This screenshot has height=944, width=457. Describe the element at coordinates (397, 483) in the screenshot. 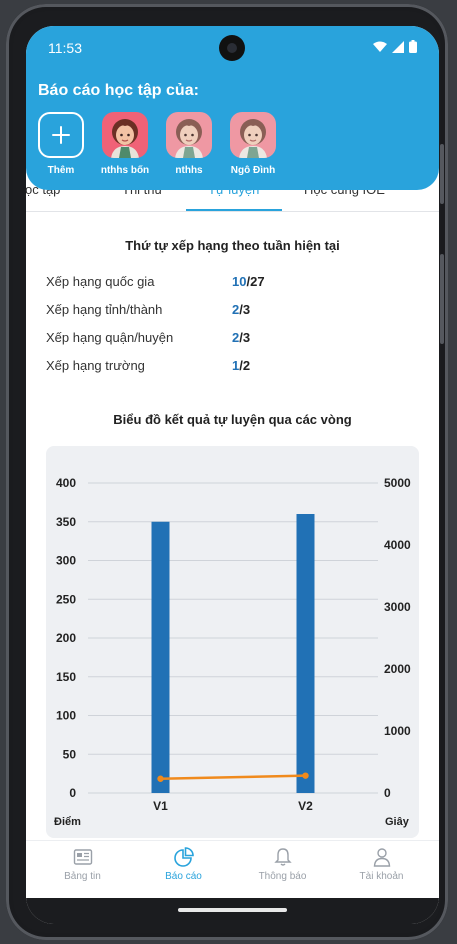

I see `y-tick-label-right: 5000` at that location.